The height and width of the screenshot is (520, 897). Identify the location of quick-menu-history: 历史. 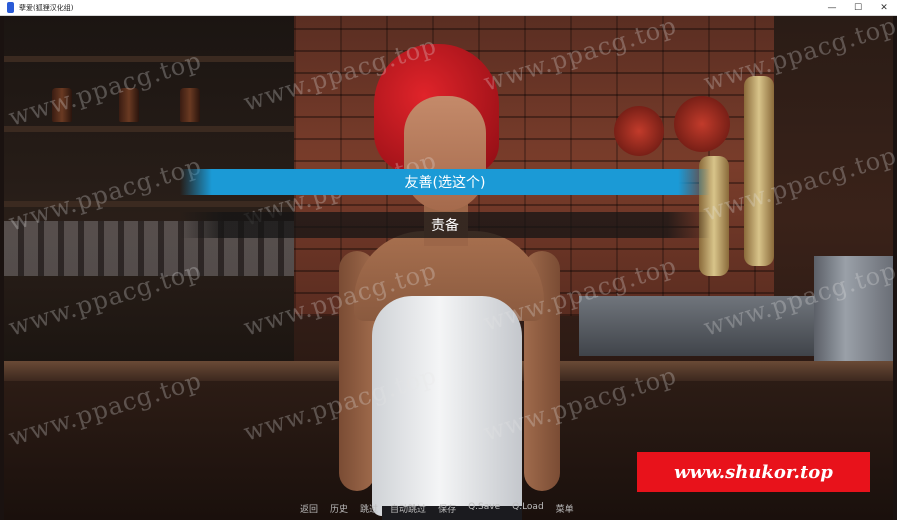
(339, 508).